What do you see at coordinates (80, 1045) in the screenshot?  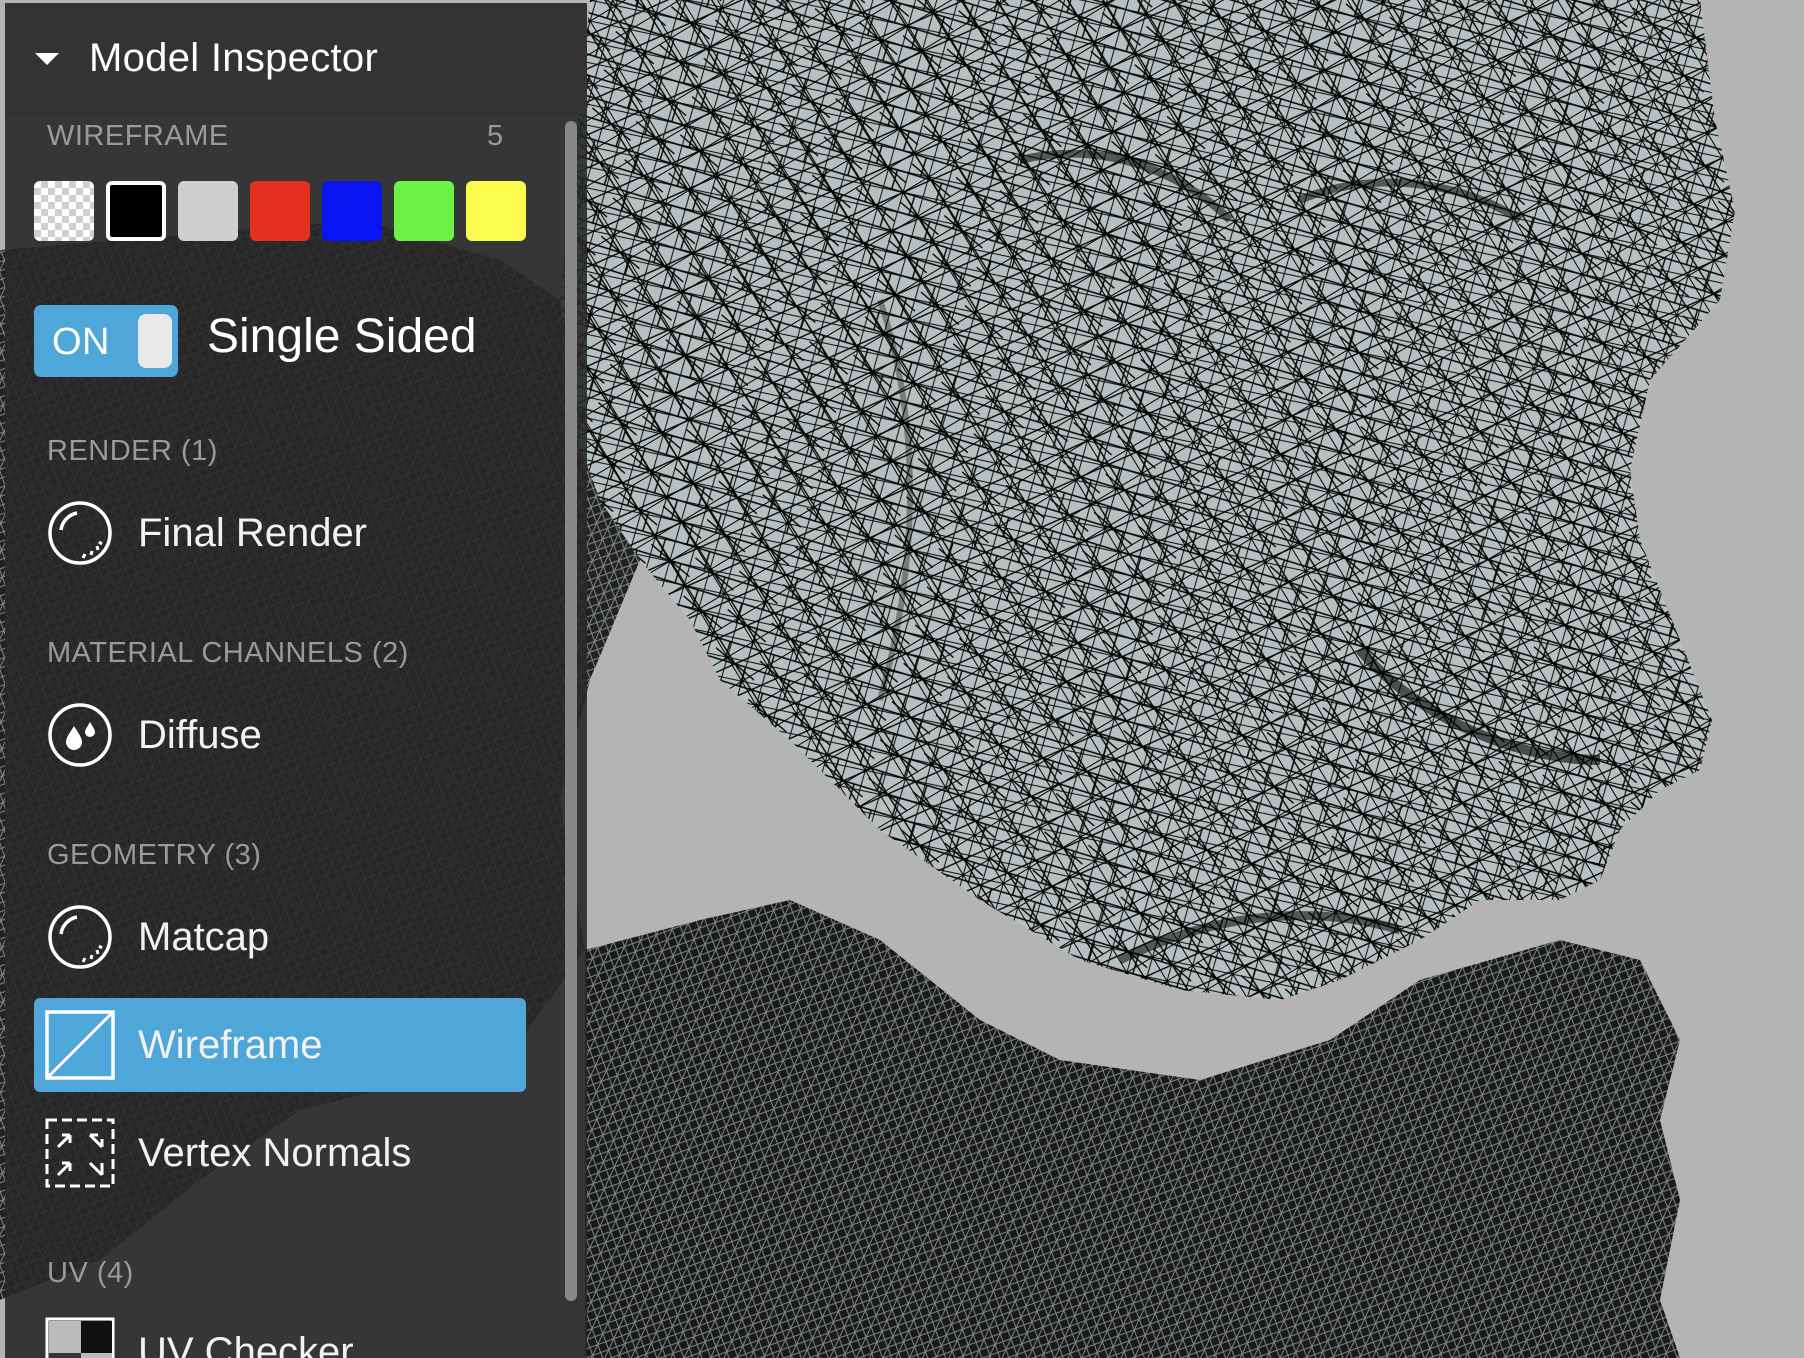 I see `wireframe-icon` at bounding box center [80, 1045].